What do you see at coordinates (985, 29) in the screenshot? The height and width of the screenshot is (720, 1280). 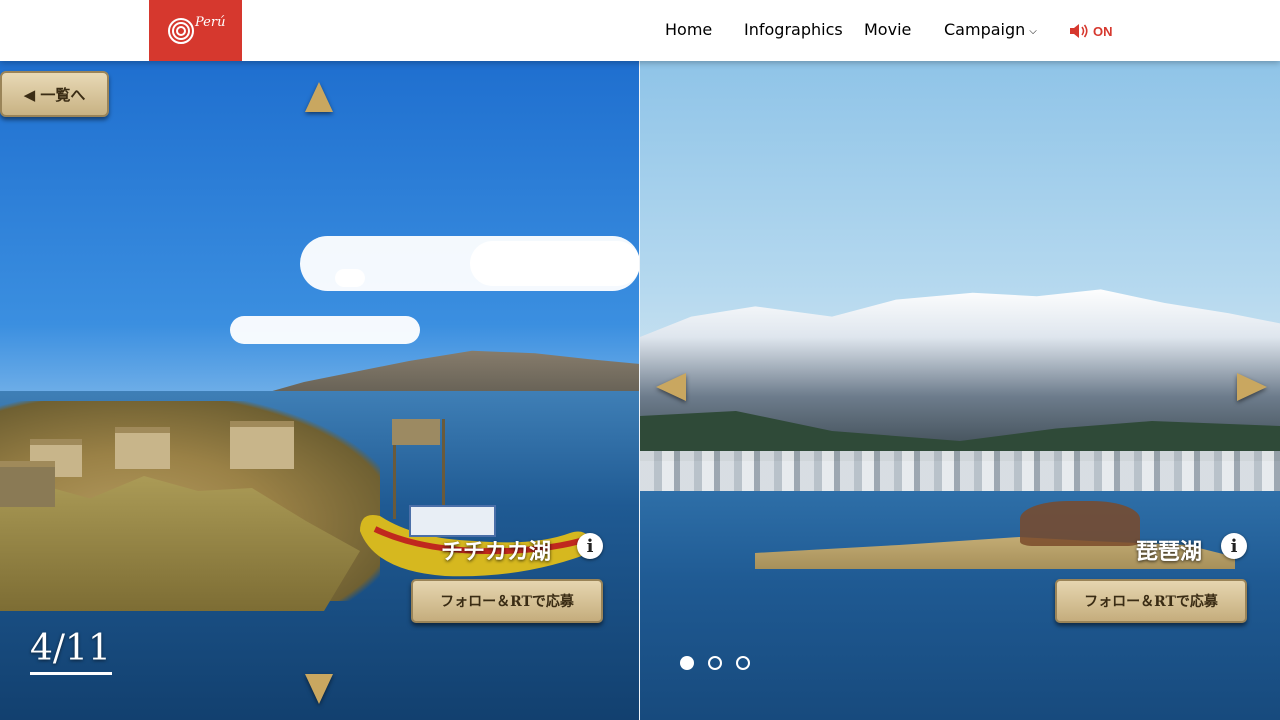 I see `nav-campaign-label: Campaign` at bounding box center [985, 29].